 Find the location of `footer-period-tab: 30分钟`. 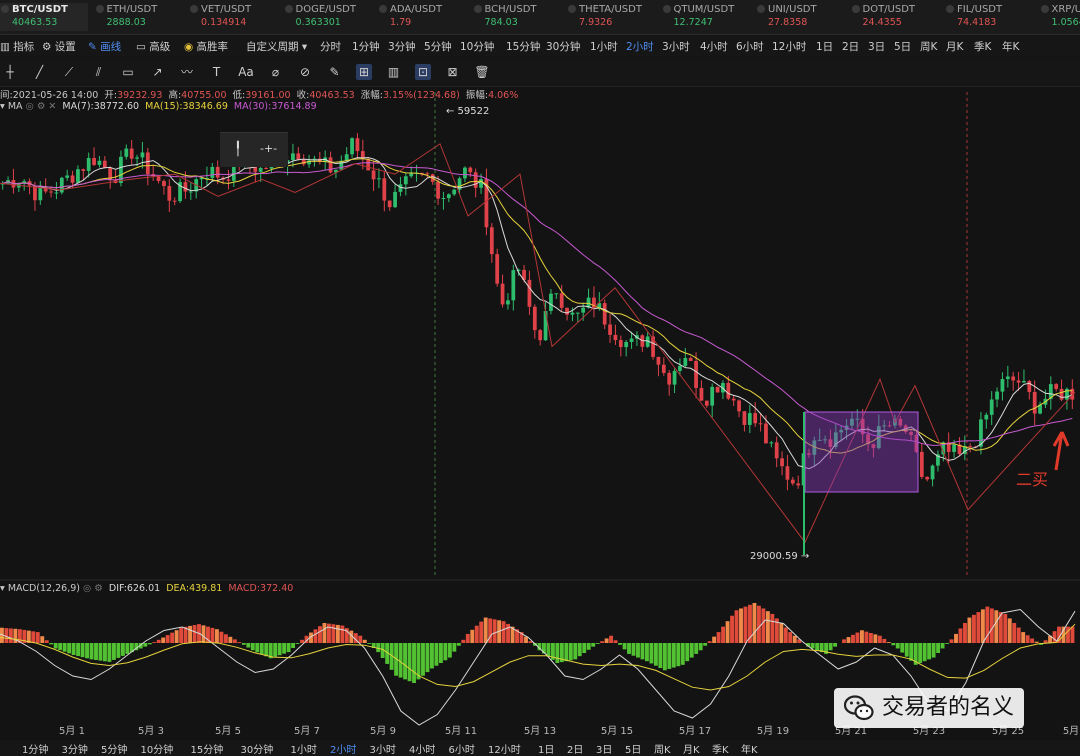

footer-period-tab: 30分钟 is located at coordinates (257, 748).